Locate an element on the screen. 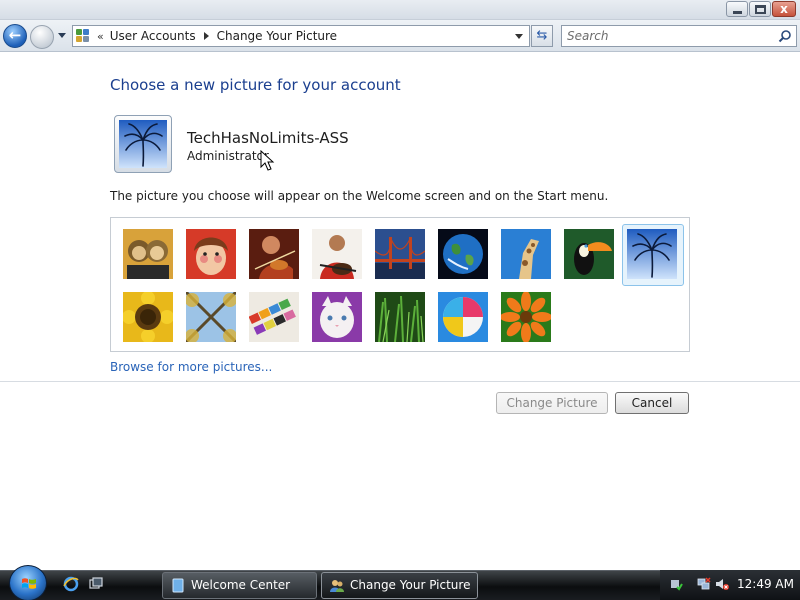 This screenshot has height=600, width=800. bridge-picture is located at coordinates (400, 254).